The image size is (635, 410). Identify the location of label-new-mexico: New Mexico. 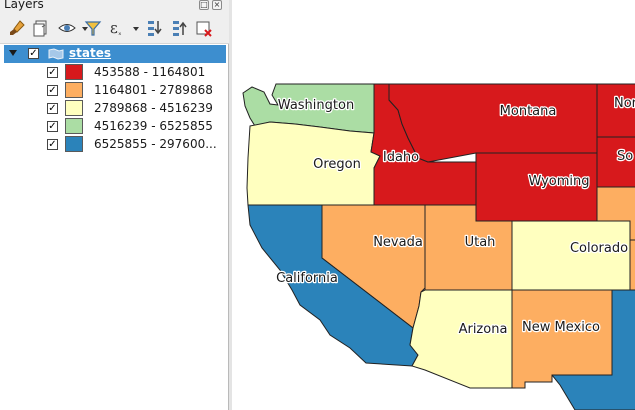
(561, 327).